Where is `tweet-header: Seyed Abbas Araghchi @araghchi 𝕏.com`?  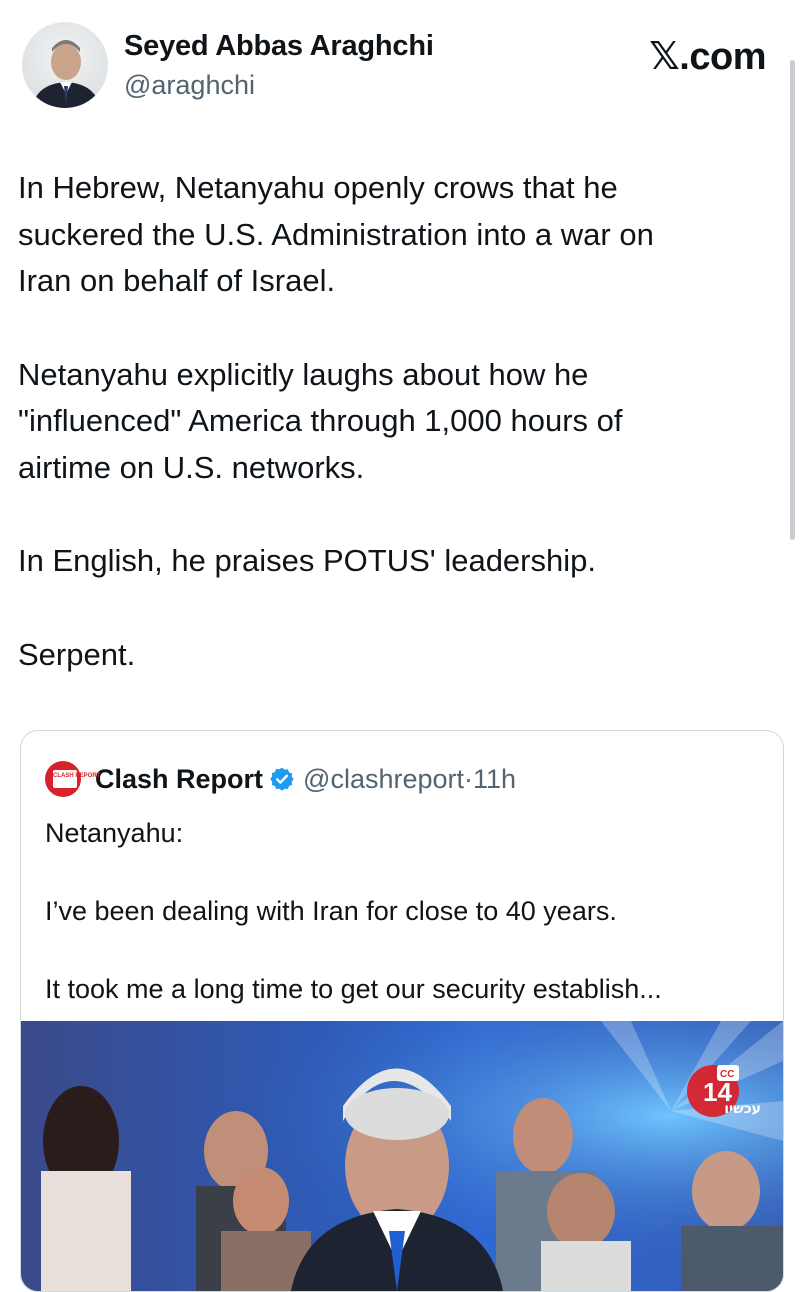 tweet-header: Seyed Abbas Araghchi @araghchi 𝕏.com is located at coordinates (400, 60).